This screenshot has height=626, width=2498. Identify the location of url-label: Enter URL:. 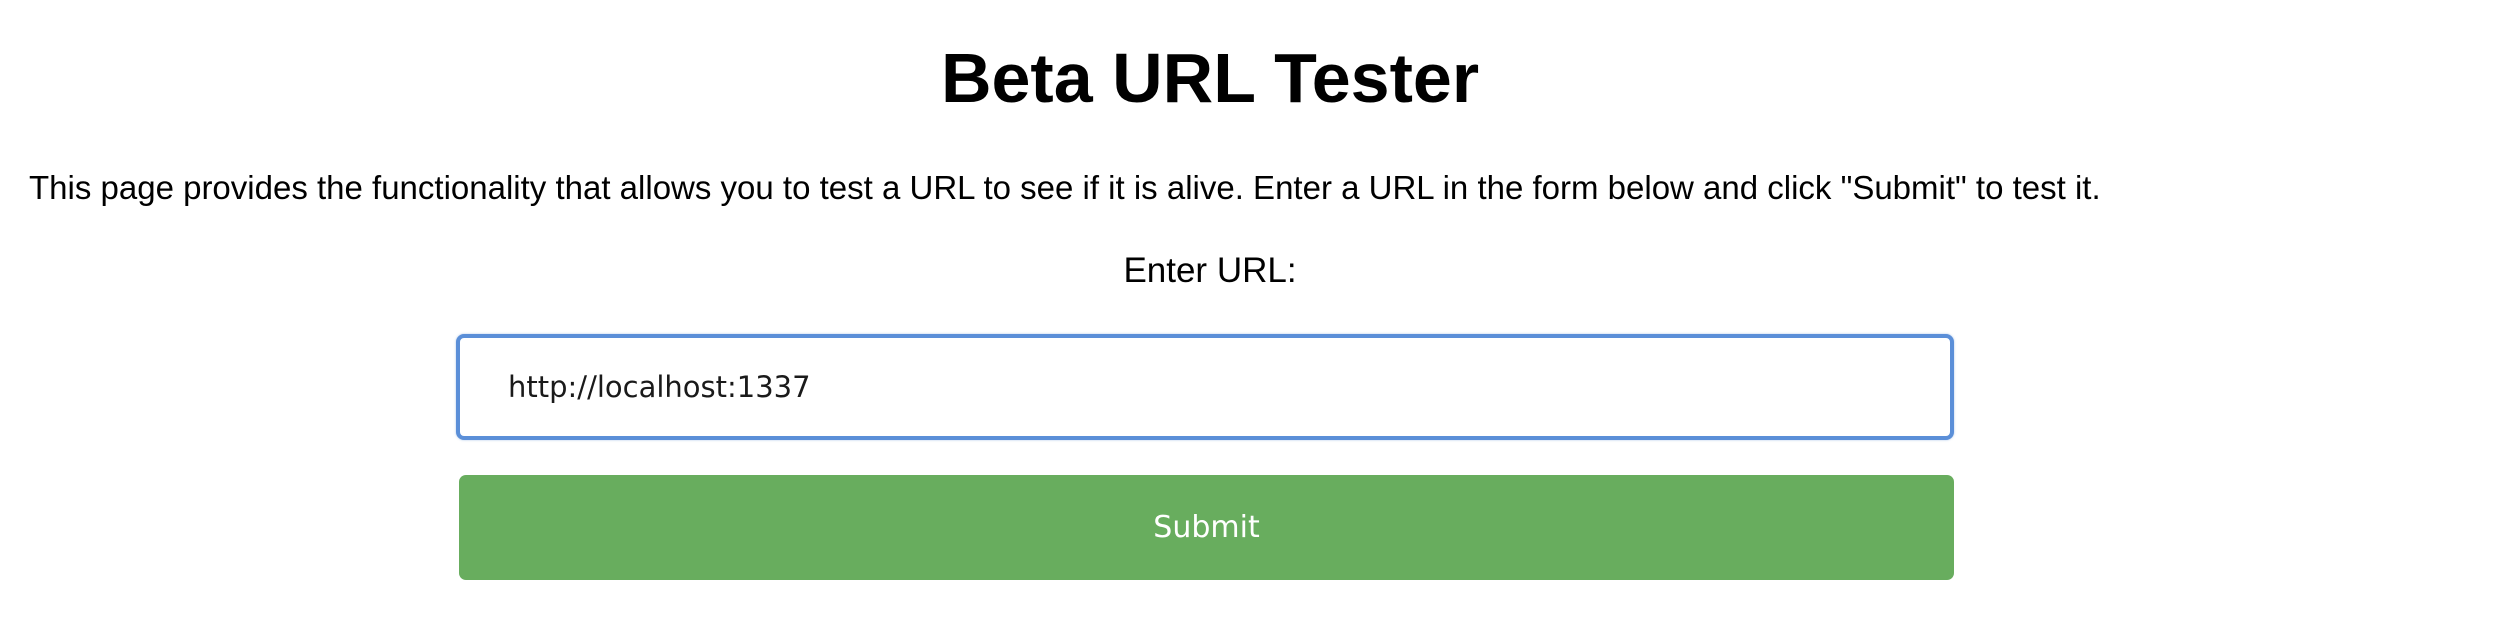
(1210, 270).